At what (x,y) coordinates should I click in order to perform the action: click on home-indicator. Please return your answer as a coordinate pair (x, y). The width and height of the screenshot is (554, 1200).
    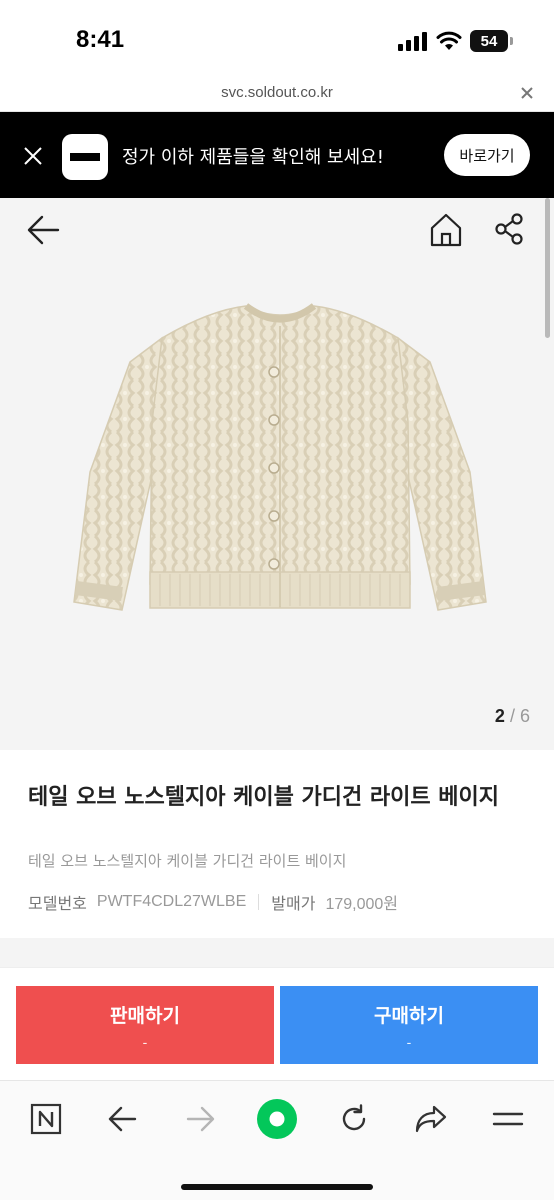
    Looking at the image, I should click on (277, 1187).